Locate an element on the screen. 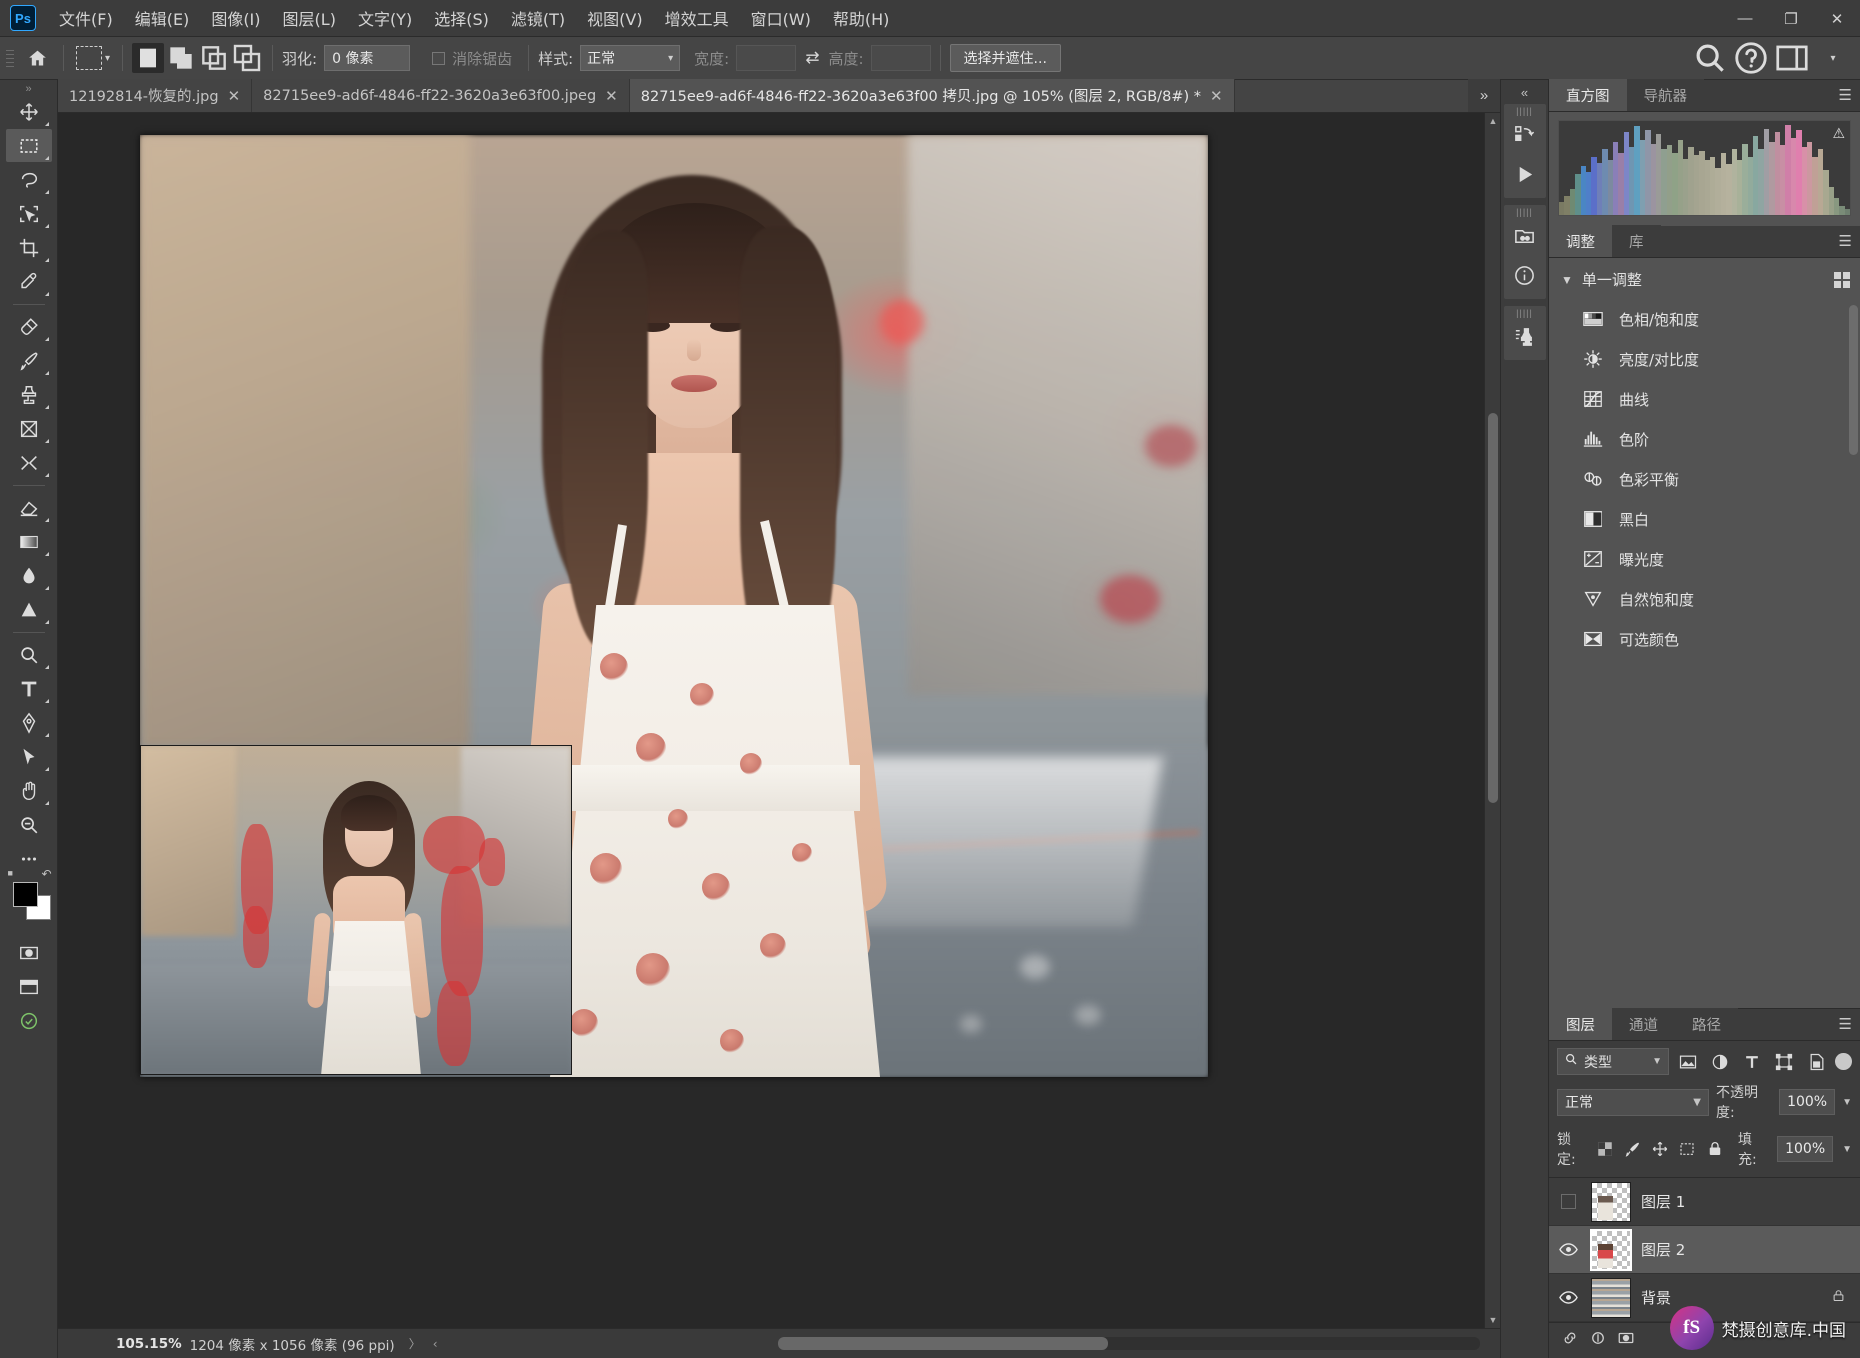 Image resolution: width=1860 pixels, height=1358 pixels. hand-tool is located at coordinates (29, 790).